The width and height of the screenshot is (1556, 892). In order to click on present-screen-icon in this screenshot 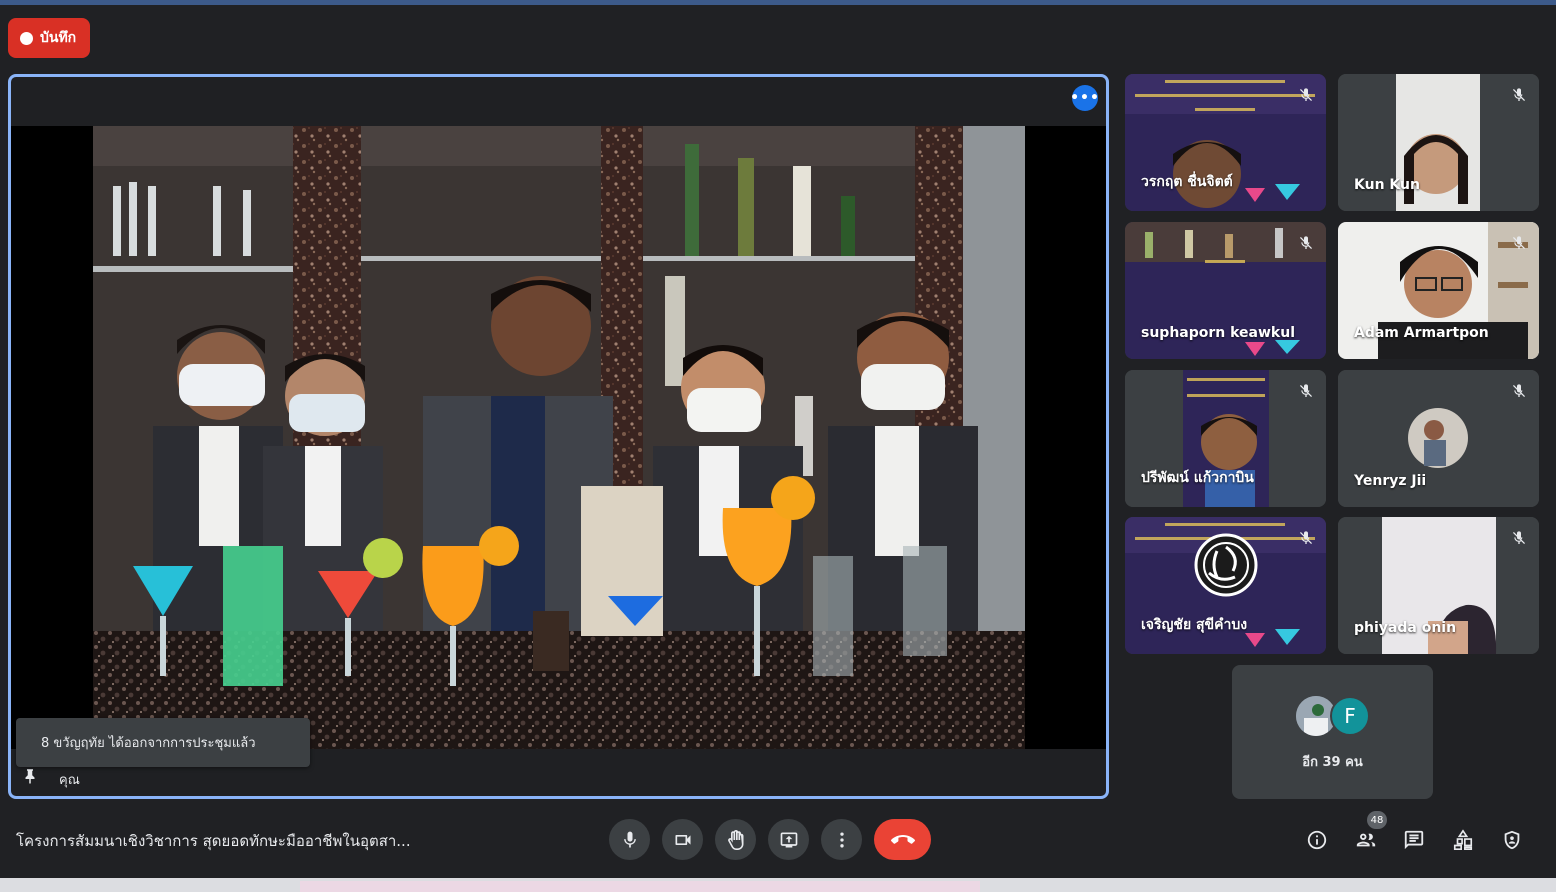, I will do `click(788, 839)`.